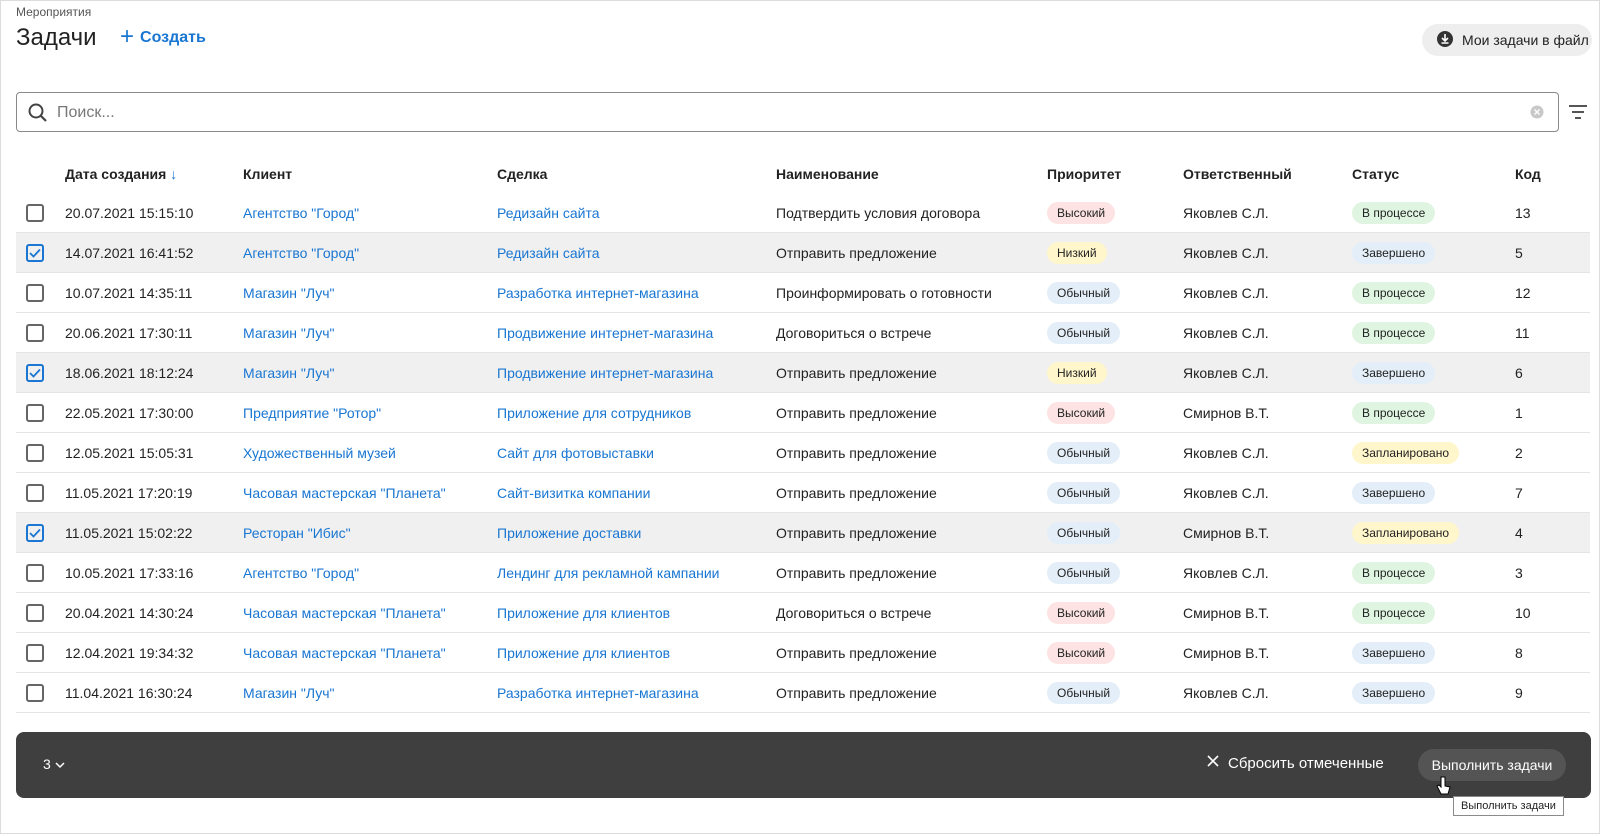 The image size is (1602, 836). What do you see at coordinates (1405, 532) in the screenshot?
I see `status-badge: Запланировано` at bounding box center [1405, 532].